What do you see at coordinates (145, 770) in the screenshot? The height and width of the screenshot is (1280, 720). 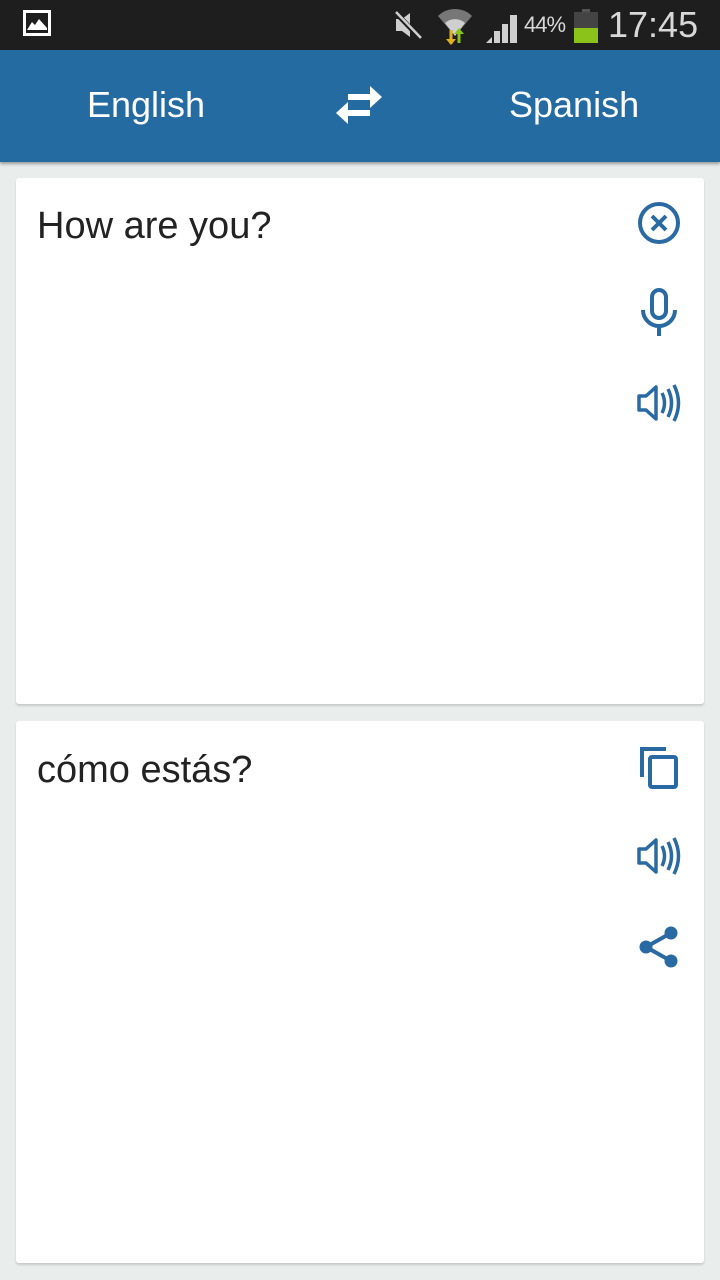 I see `translated-text: cómo estás?` at bounding box center [145, 770].